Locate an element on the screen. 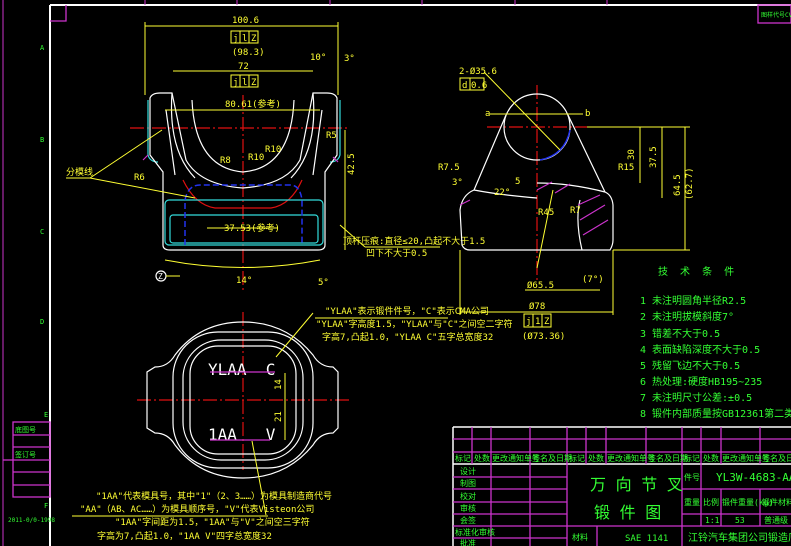 The width and height of the screenshot is (791, 546). scale-label: 比例 is located at coordinates (711, 502).